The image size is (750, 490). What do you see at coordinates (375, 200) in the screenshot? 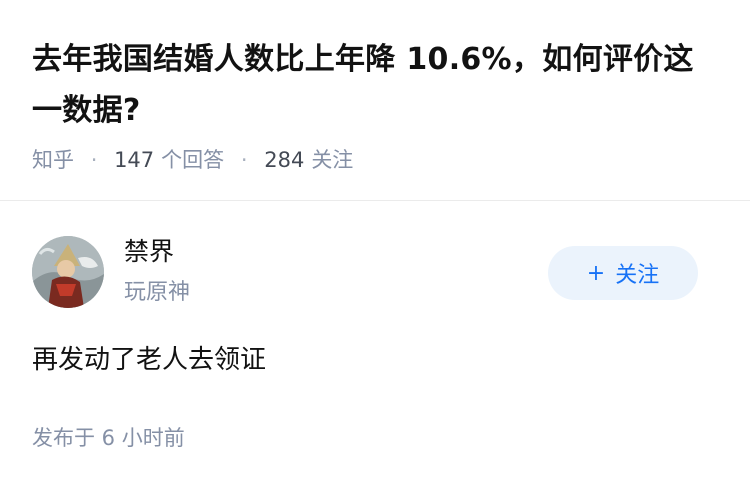
I see `divider` at bounding box center [375, 200].